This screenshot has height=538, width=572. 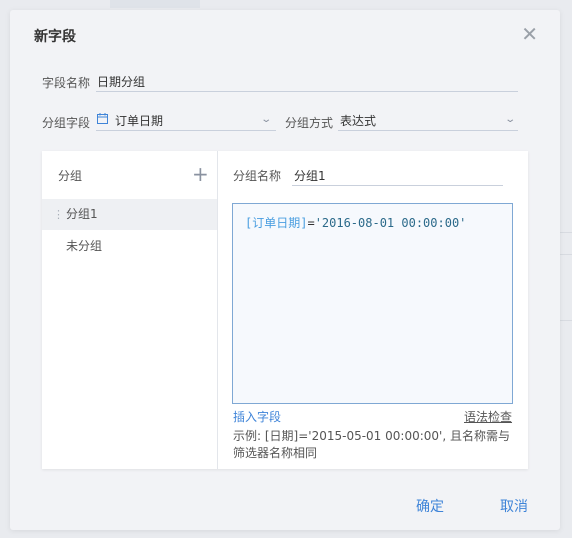 I want to click on expression-literal: '2016-08-01 00:00:00', so click(x=390, y=223).